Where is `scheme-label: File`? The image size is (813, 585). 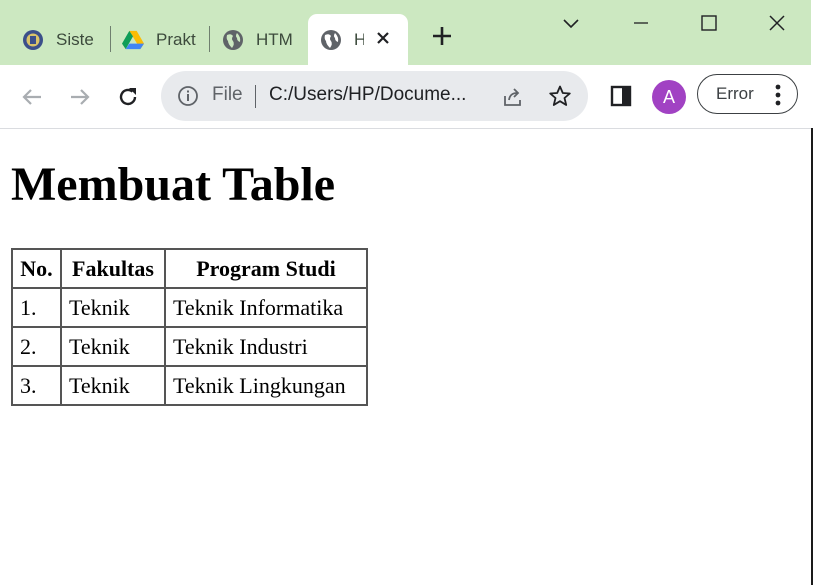 scheme-label: File is located at coordinates (227, 94).